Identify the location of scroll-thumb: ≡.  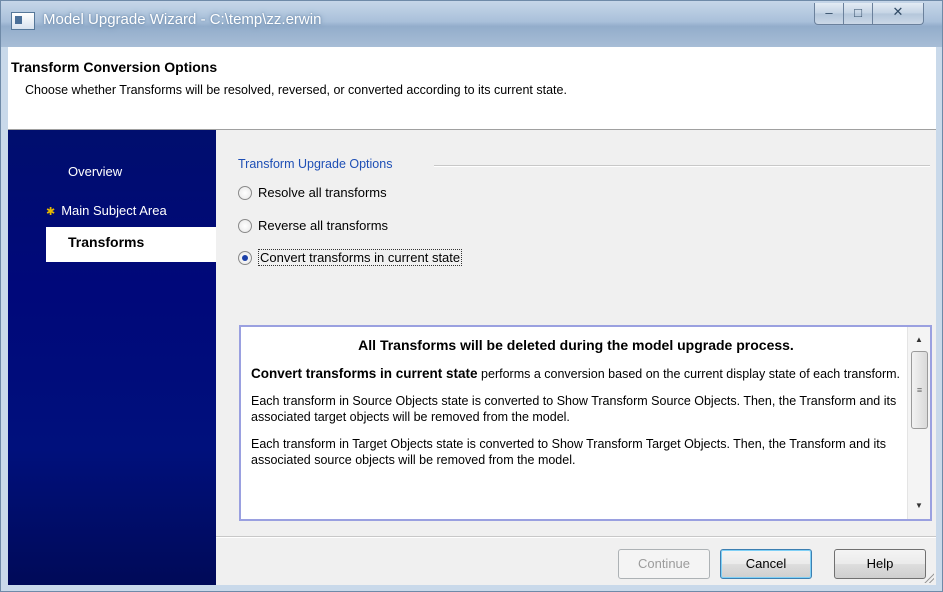
(919, 390).